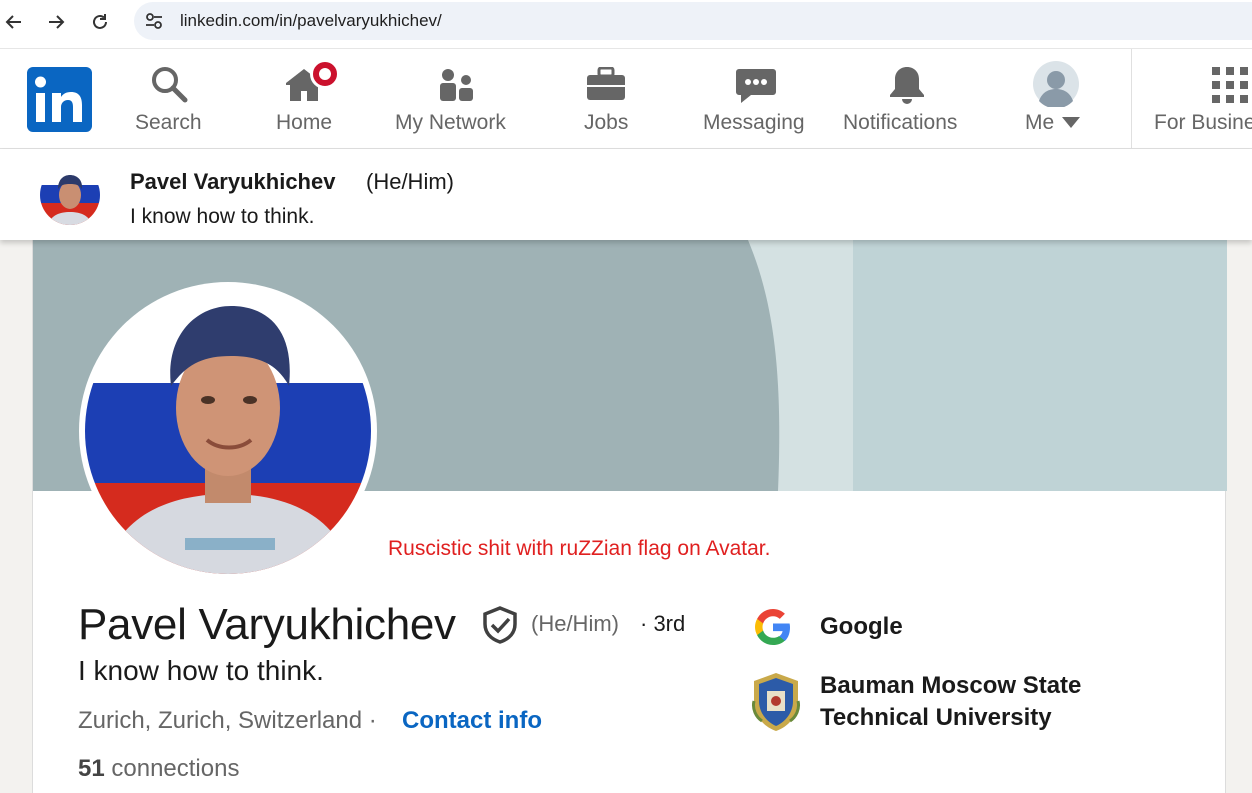 The width and height of the screenshot is (1252, 793). Describe the element at coordinates (936, 717) in the screenshot. I see `org-bauman-name-line2: Technical University` at that location.